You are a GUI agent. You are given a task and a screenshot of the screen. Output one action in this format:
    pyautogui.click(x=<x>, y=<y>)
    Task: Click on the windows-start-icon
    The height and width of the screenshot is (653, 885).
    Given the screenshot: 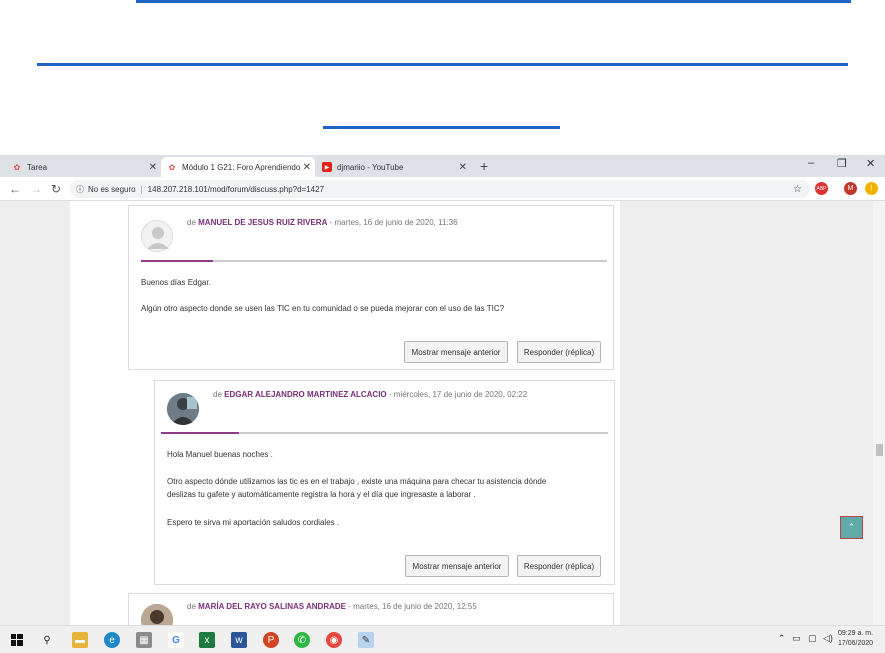 What is the action you would take?
    pyautogui.click(x=17, y=640)
    